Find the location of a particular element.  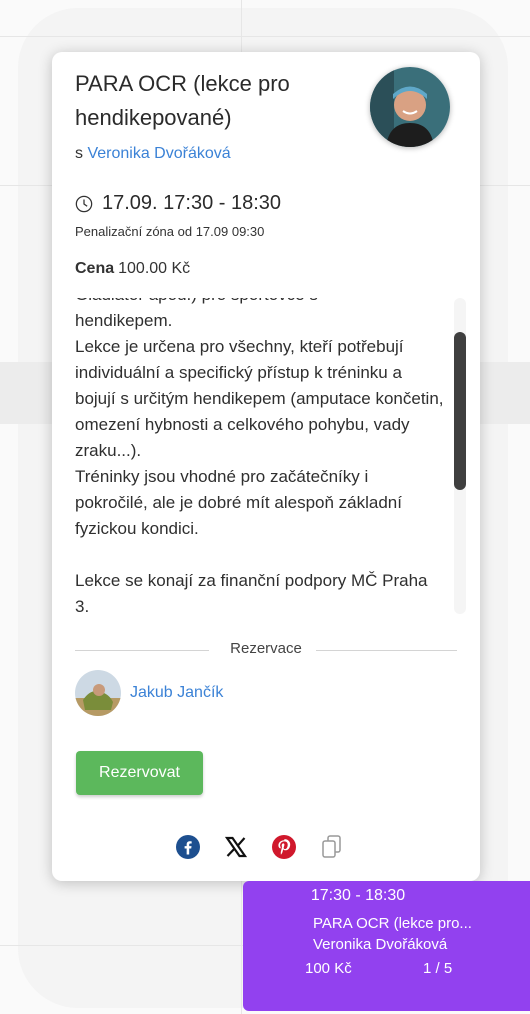

instructor-link: Veronika Dvořáková is located at coordinates (158, 153).